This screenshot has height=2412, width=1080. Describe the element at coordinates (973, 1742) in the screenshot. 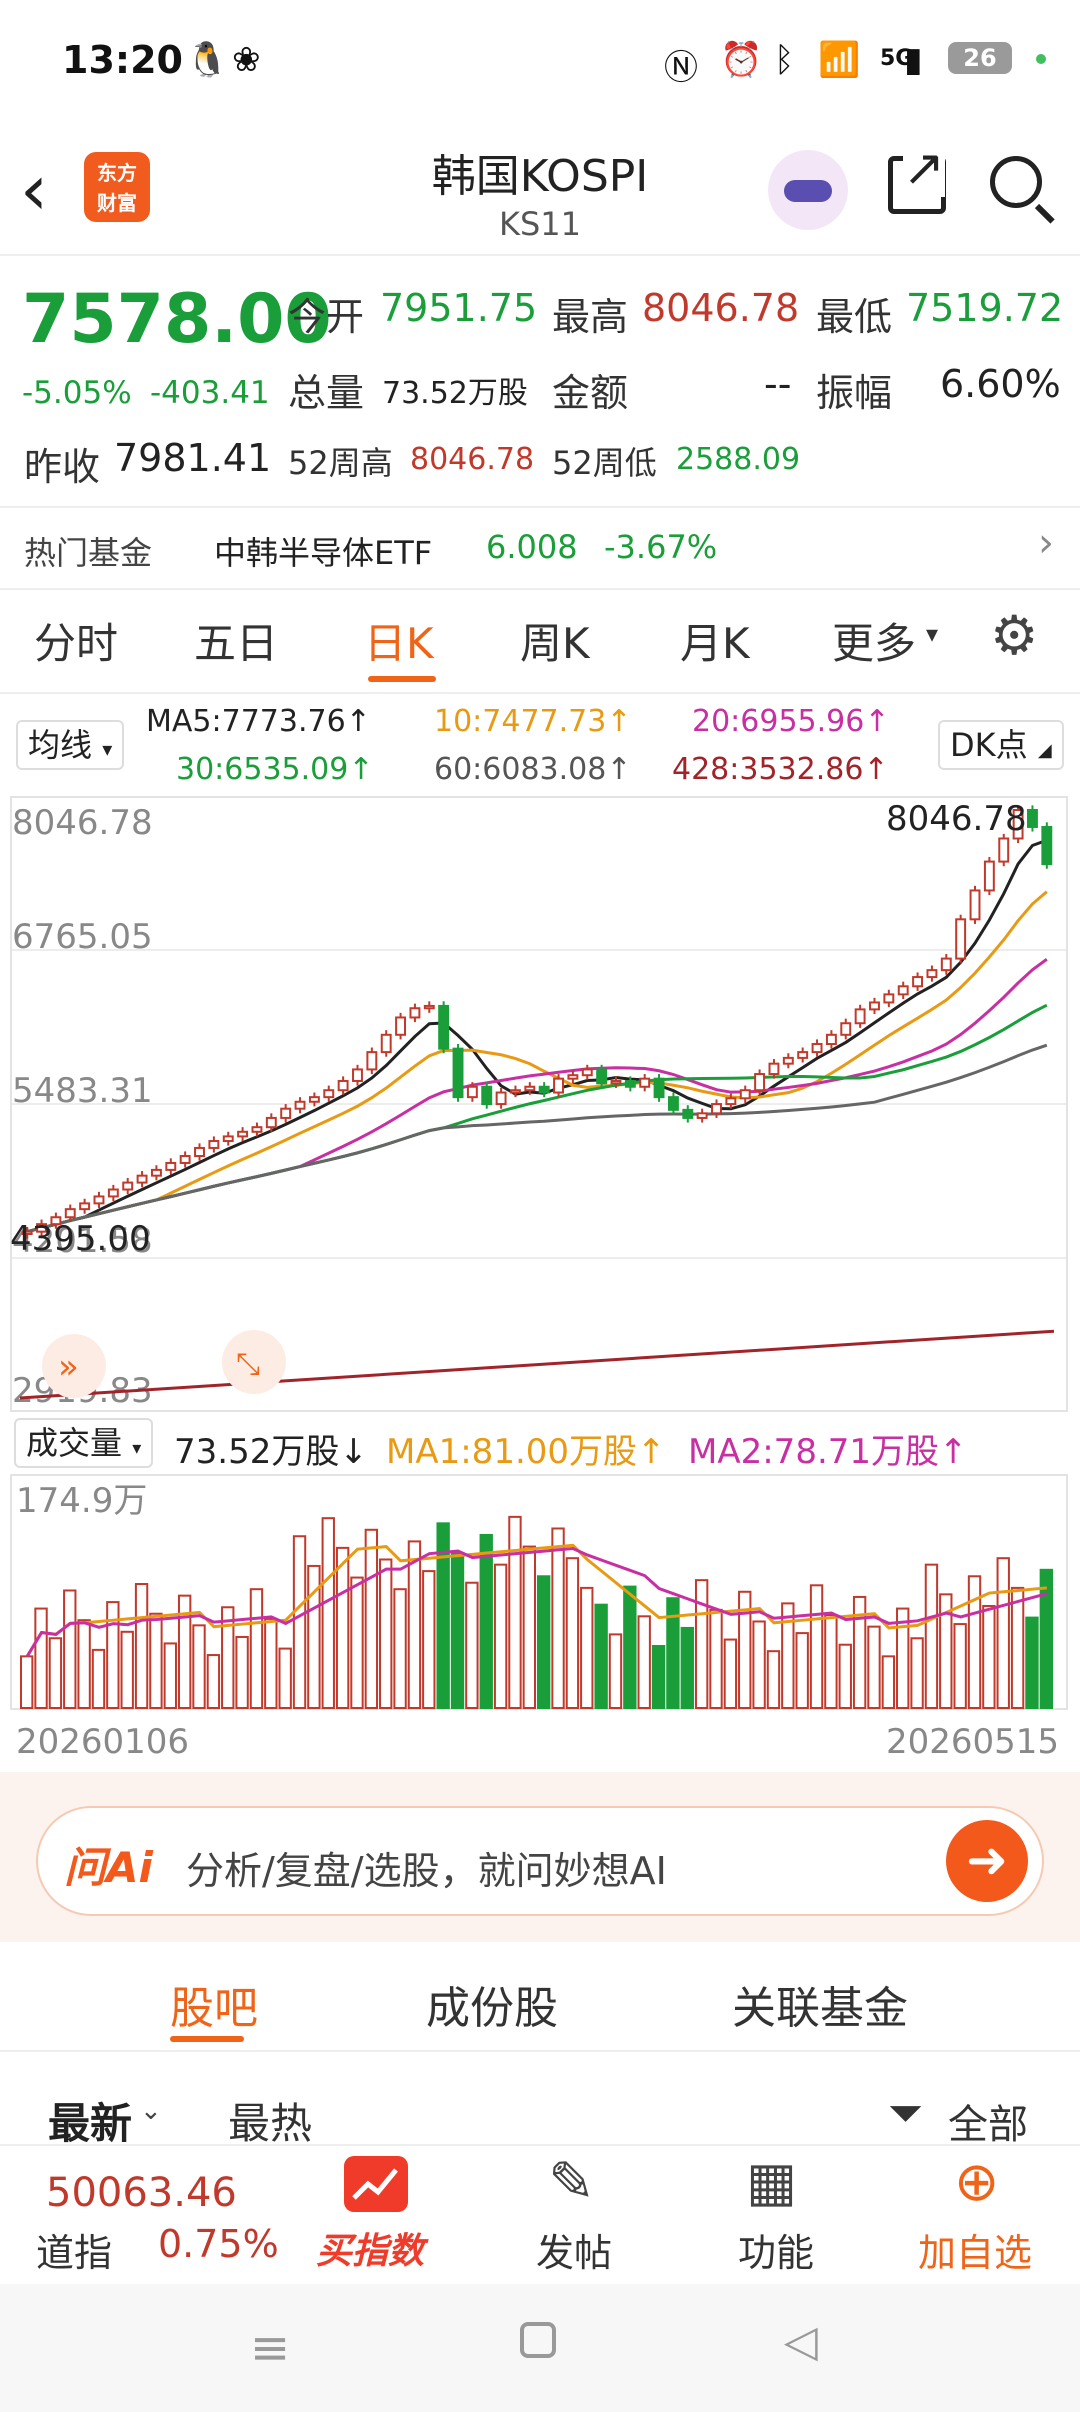

I see `x-axis-end: 20260515` at that location.